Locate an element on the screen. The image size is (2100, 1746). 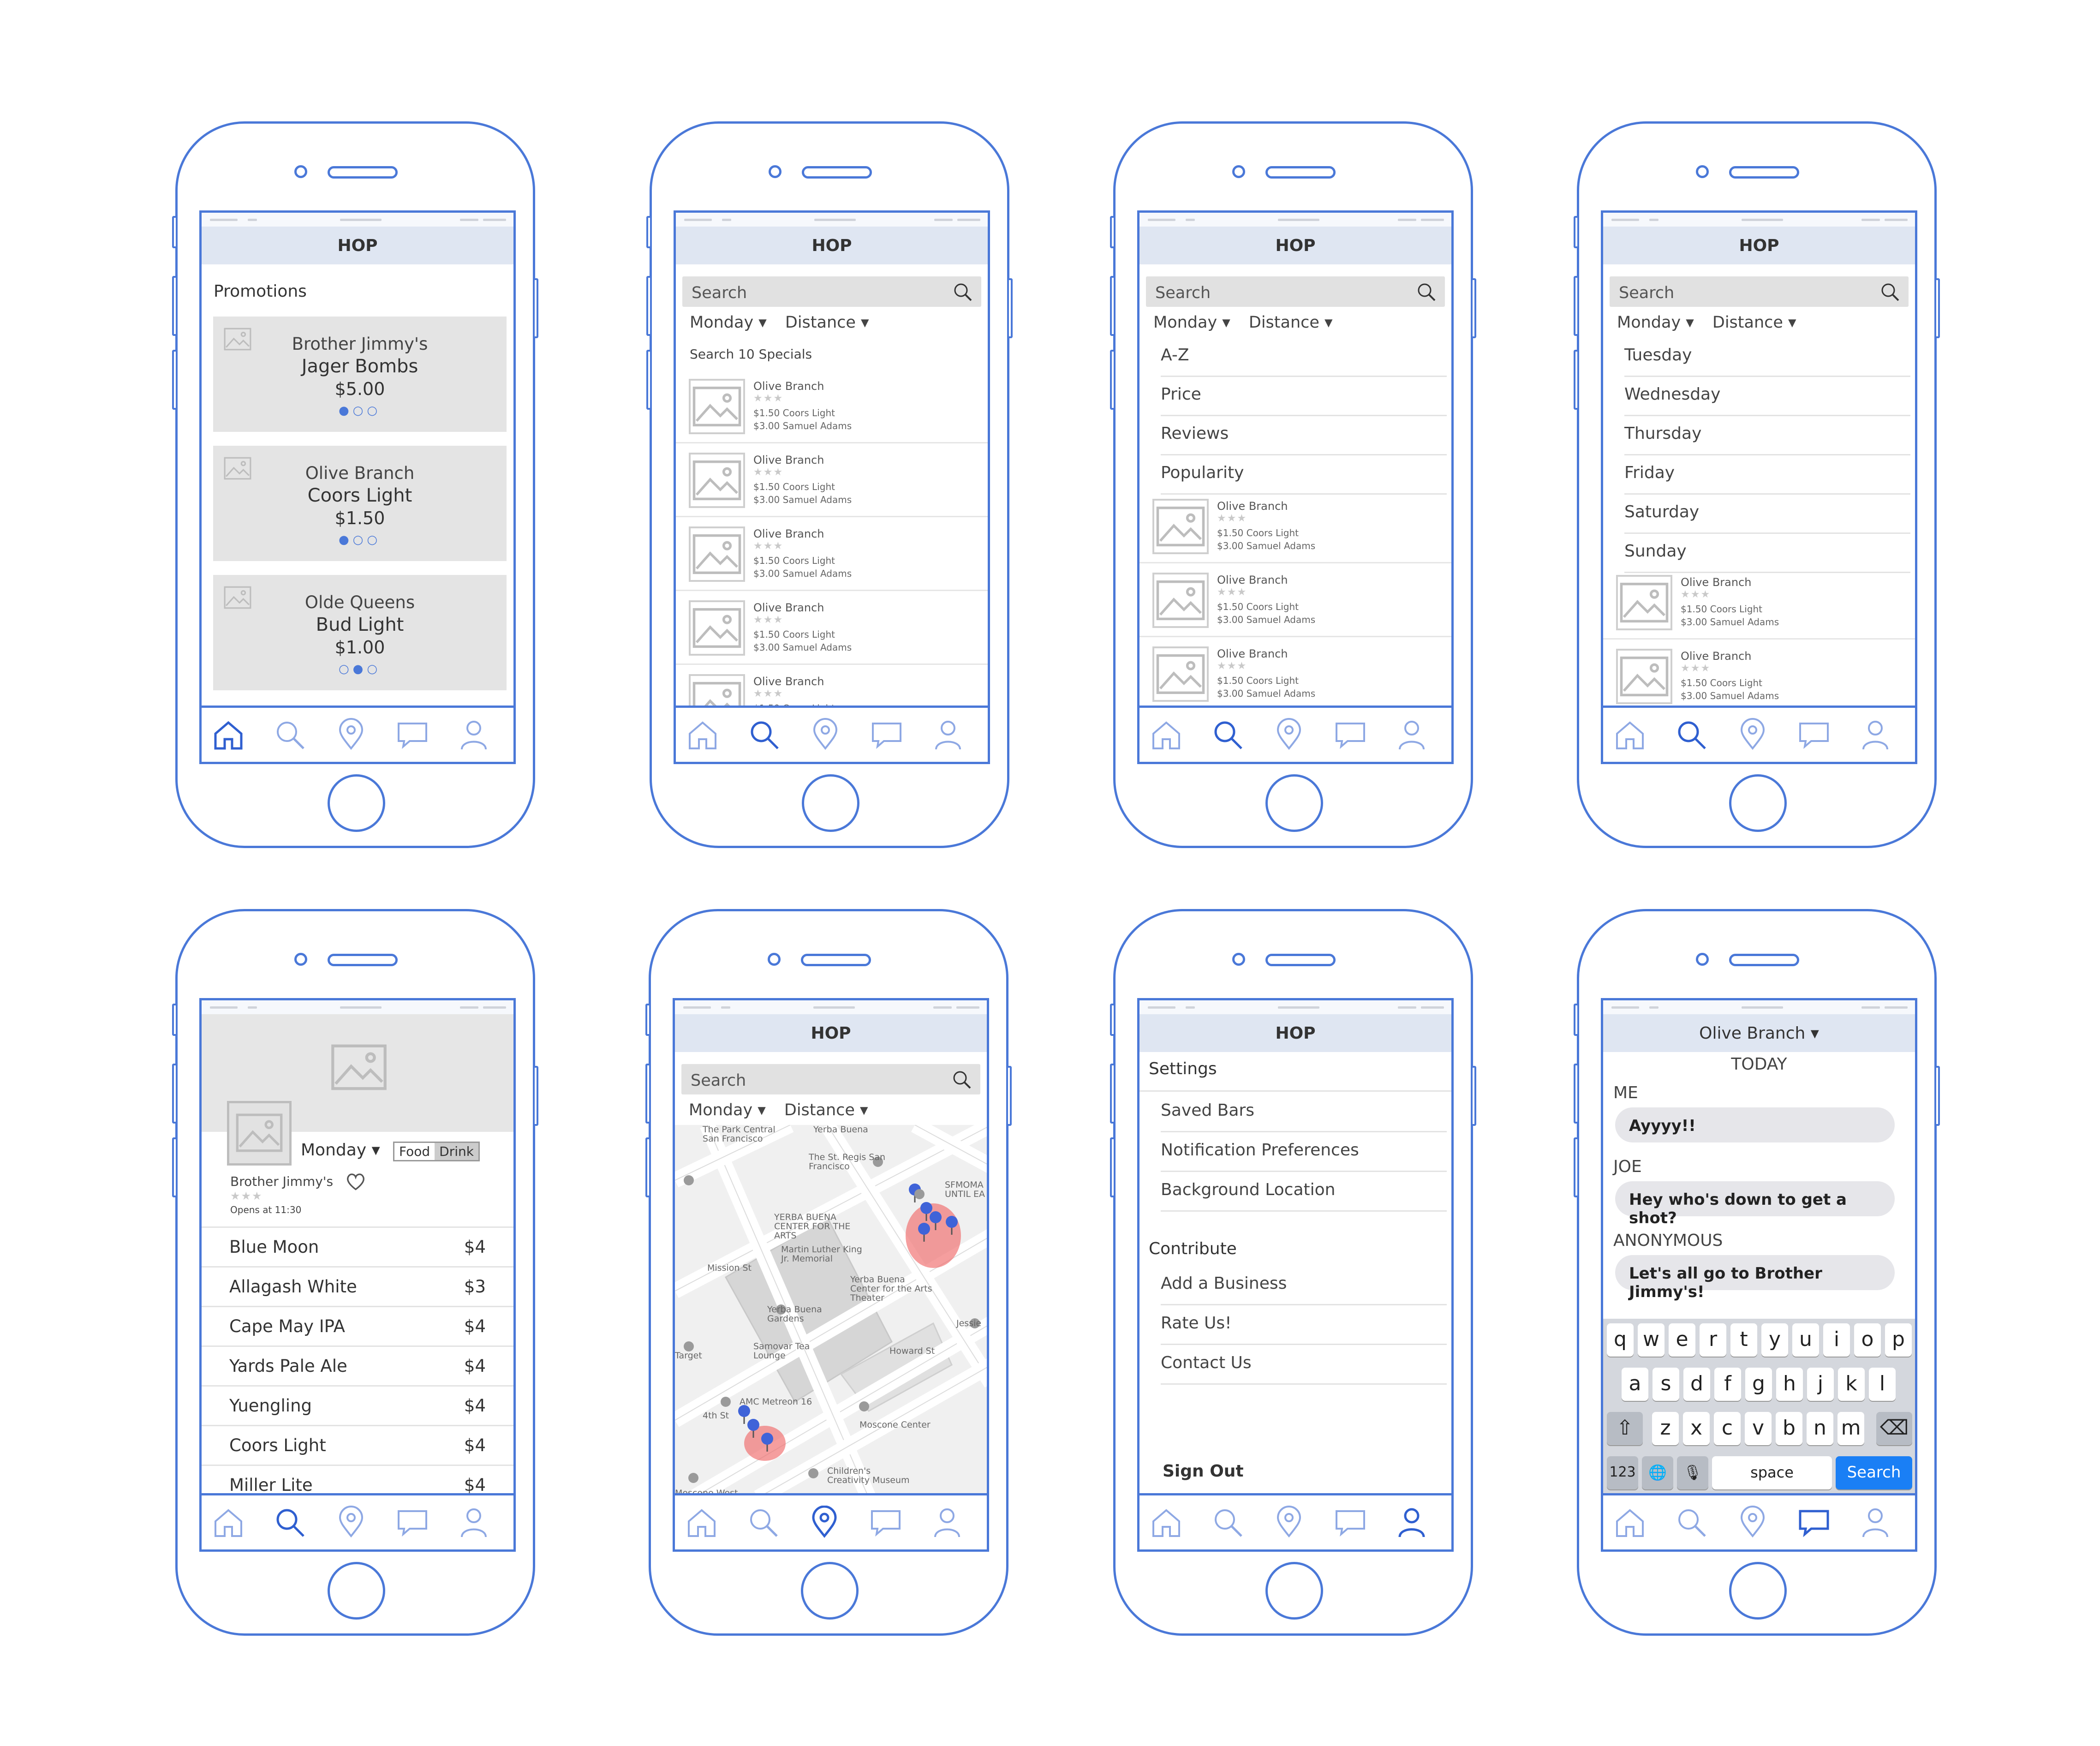
key: q is located at coordinates (1620, 1340).